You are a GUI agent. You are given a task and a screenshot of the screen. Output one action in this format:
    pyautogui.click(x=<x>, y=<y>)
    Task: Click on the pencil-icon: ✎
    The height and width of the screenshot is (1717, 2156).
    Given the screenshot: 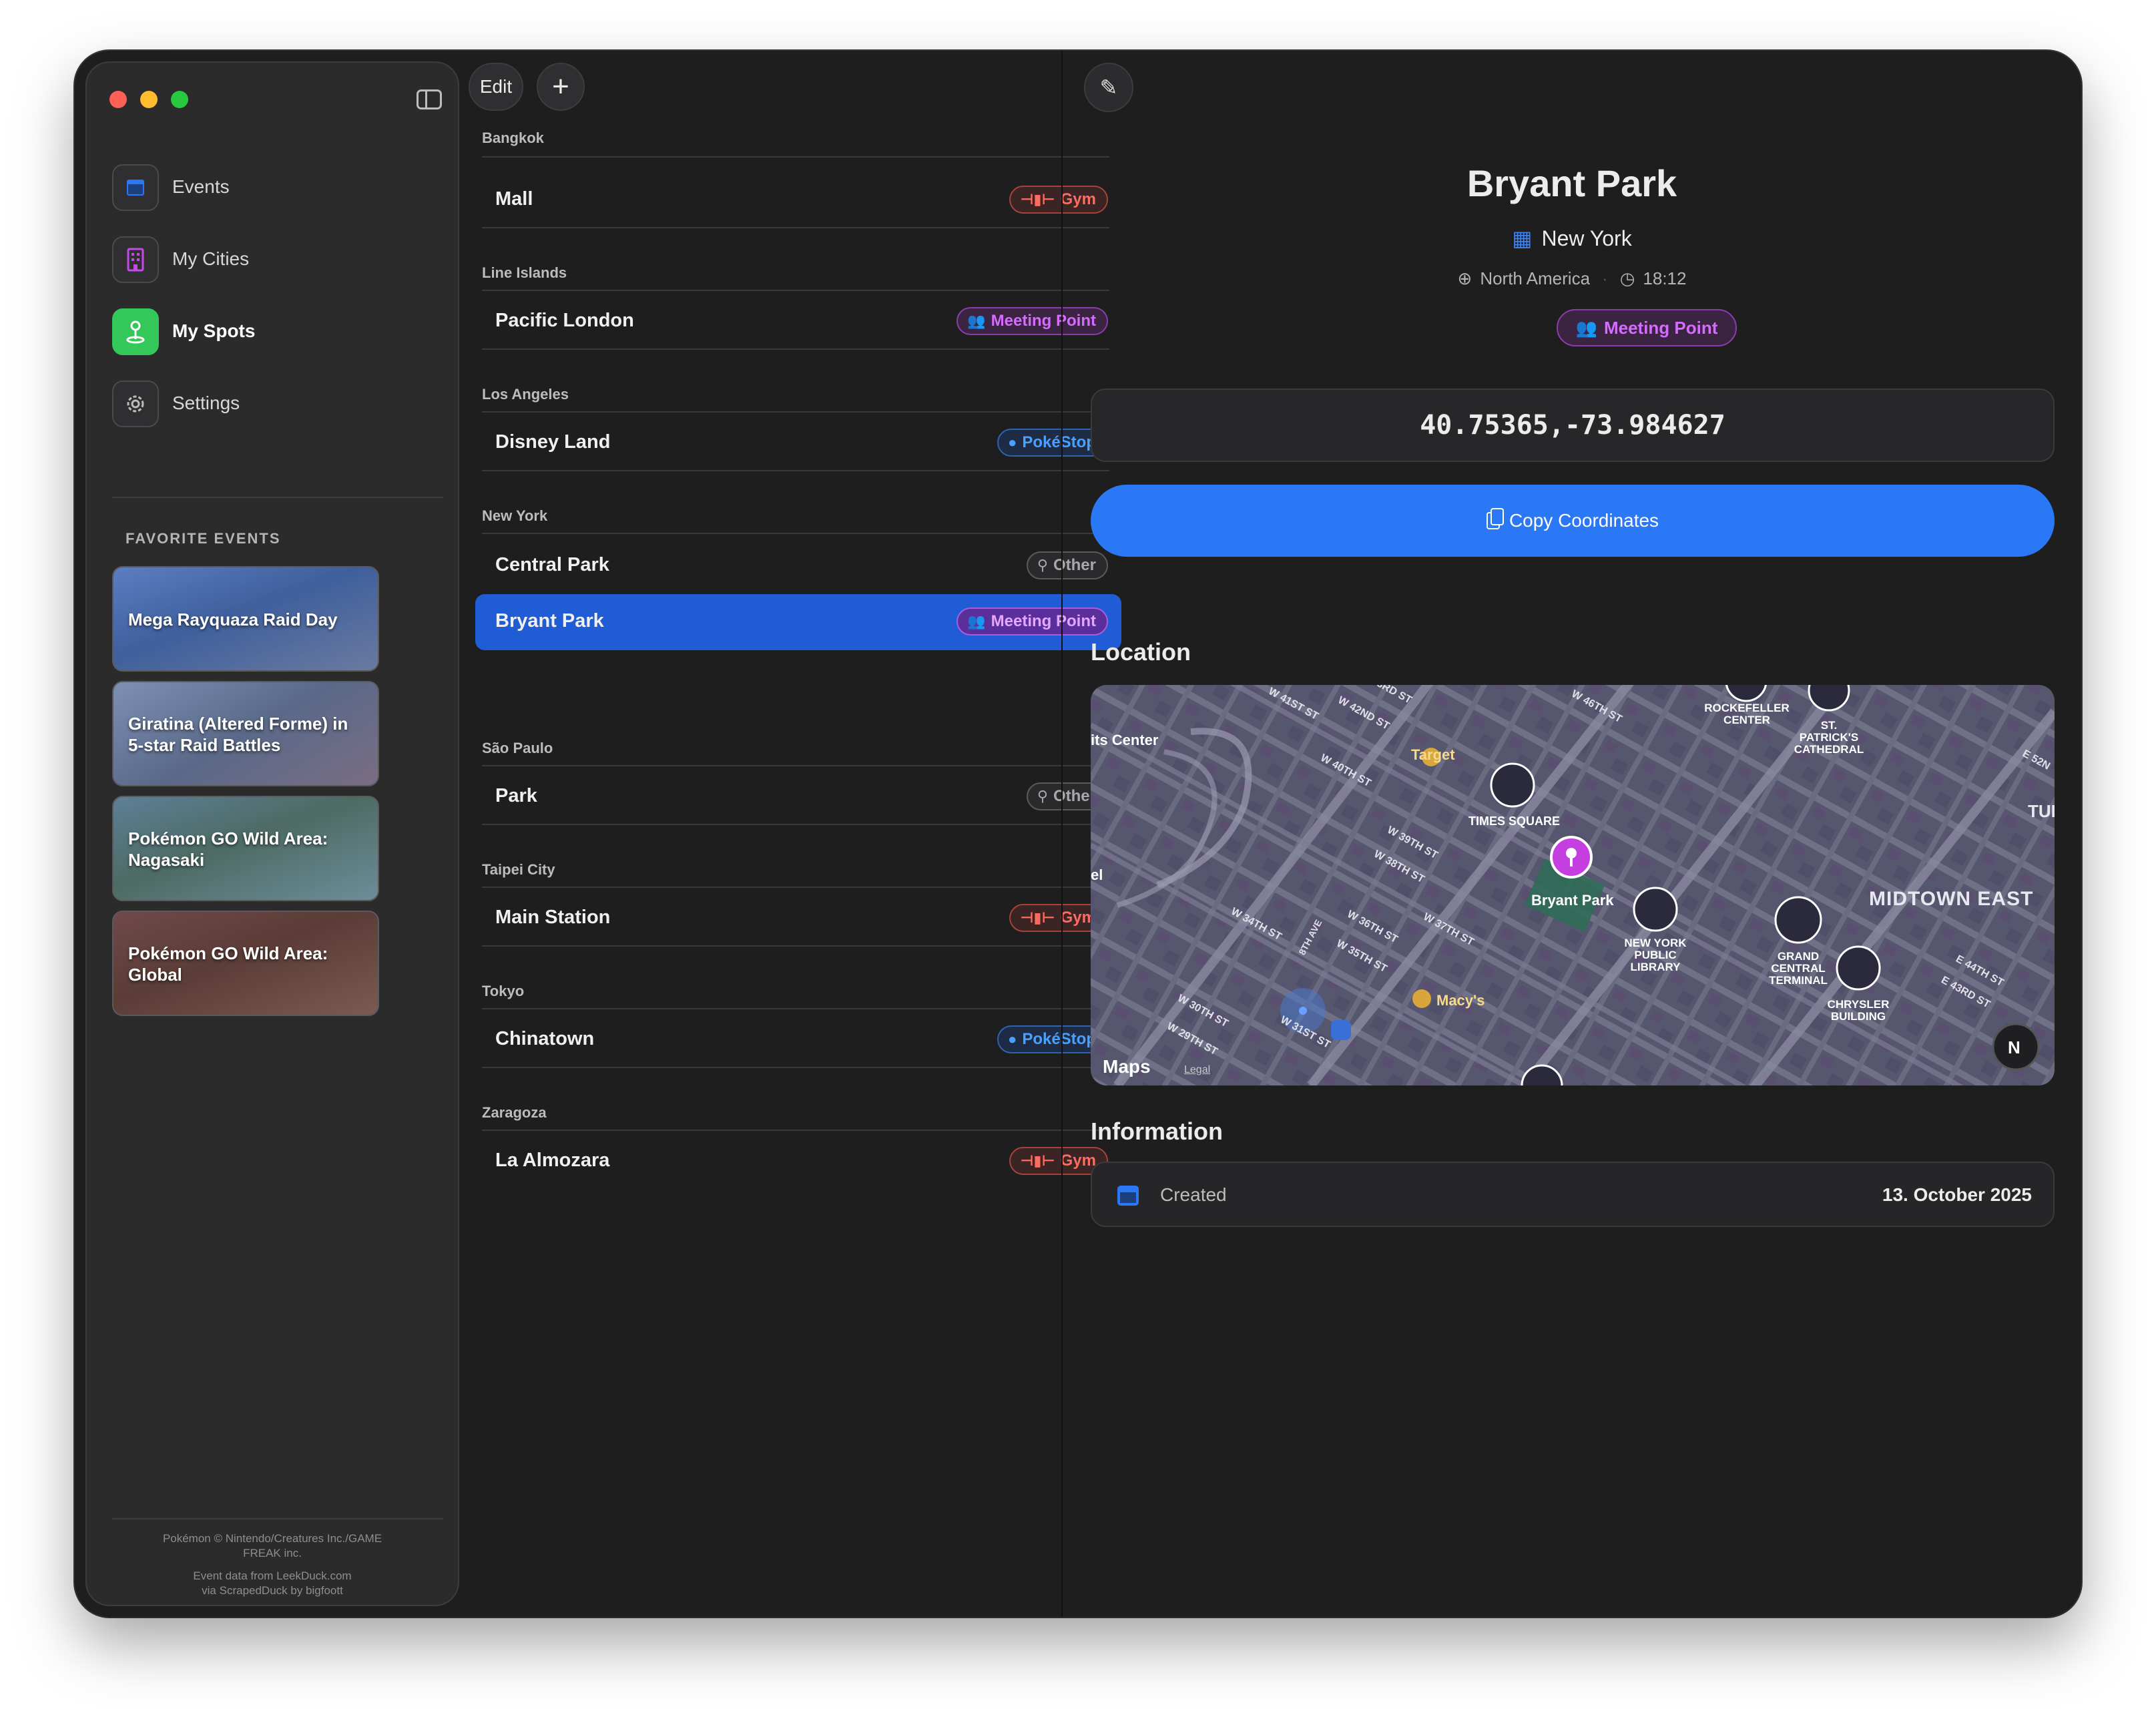 What is the action you would take?
    pyautogui.click(x=1108, y=87)
    